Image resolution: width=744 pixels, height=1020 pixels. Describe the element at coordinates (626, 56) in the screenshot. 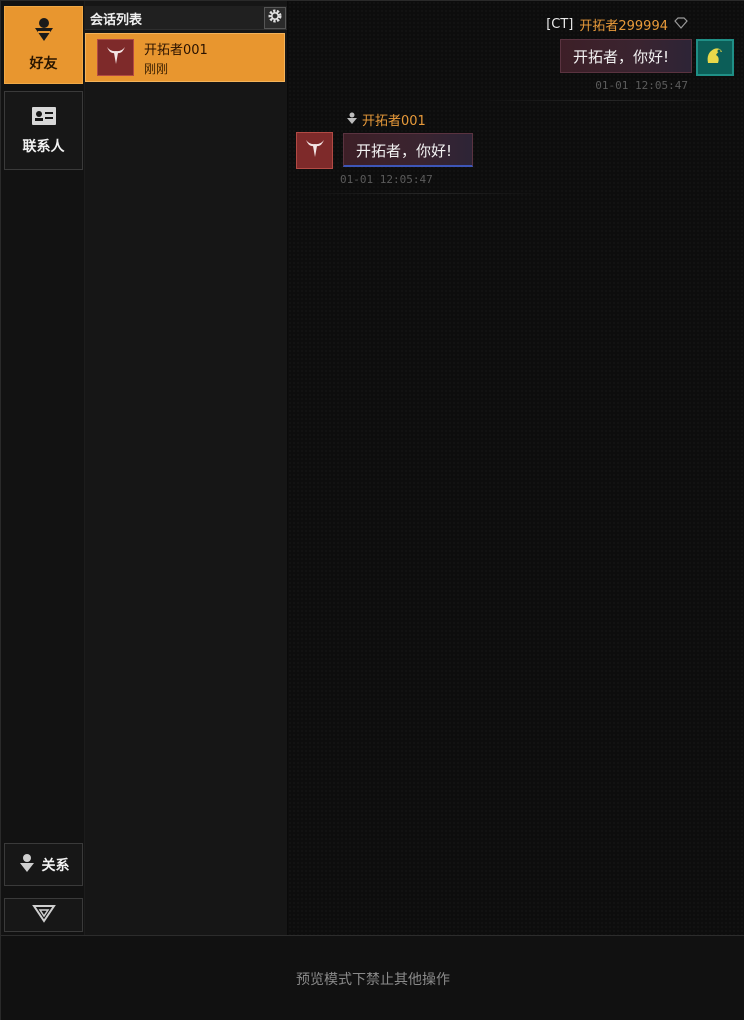

I see `my-message-bubble: 开拓者，你好!` at that location.